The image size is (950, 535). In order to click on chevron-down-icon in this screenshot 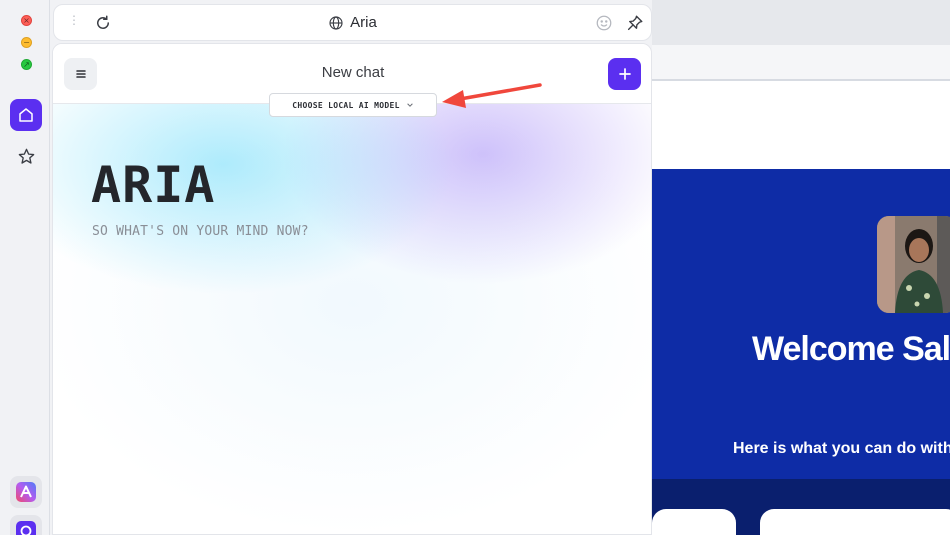, I will do `click(409, 105)`.